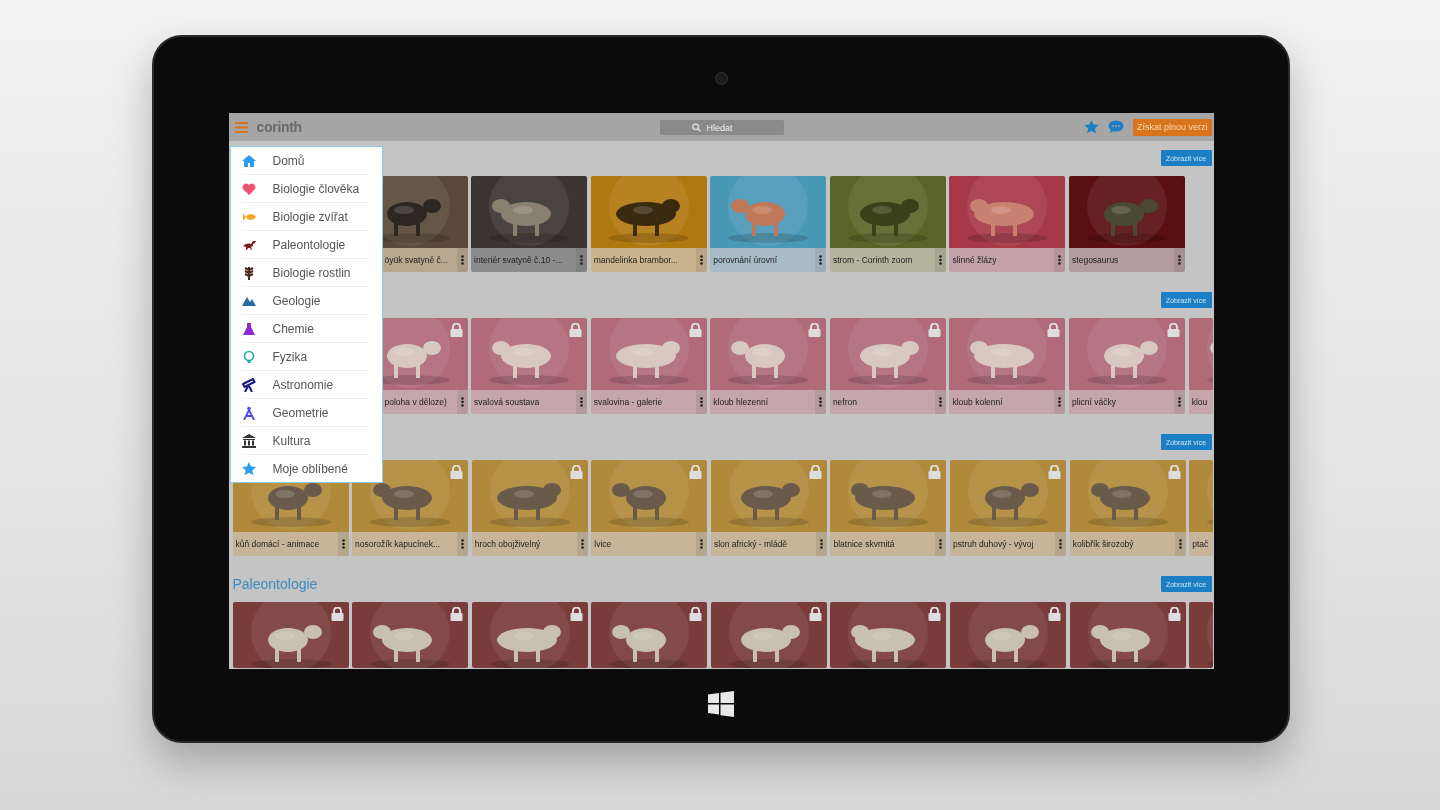 The width and height of the screenshot is (1440, 810). Describe the element at coordinates (1127, 402) in the screenshot. I see `card-caption-bar: plicní váčky` at that location.